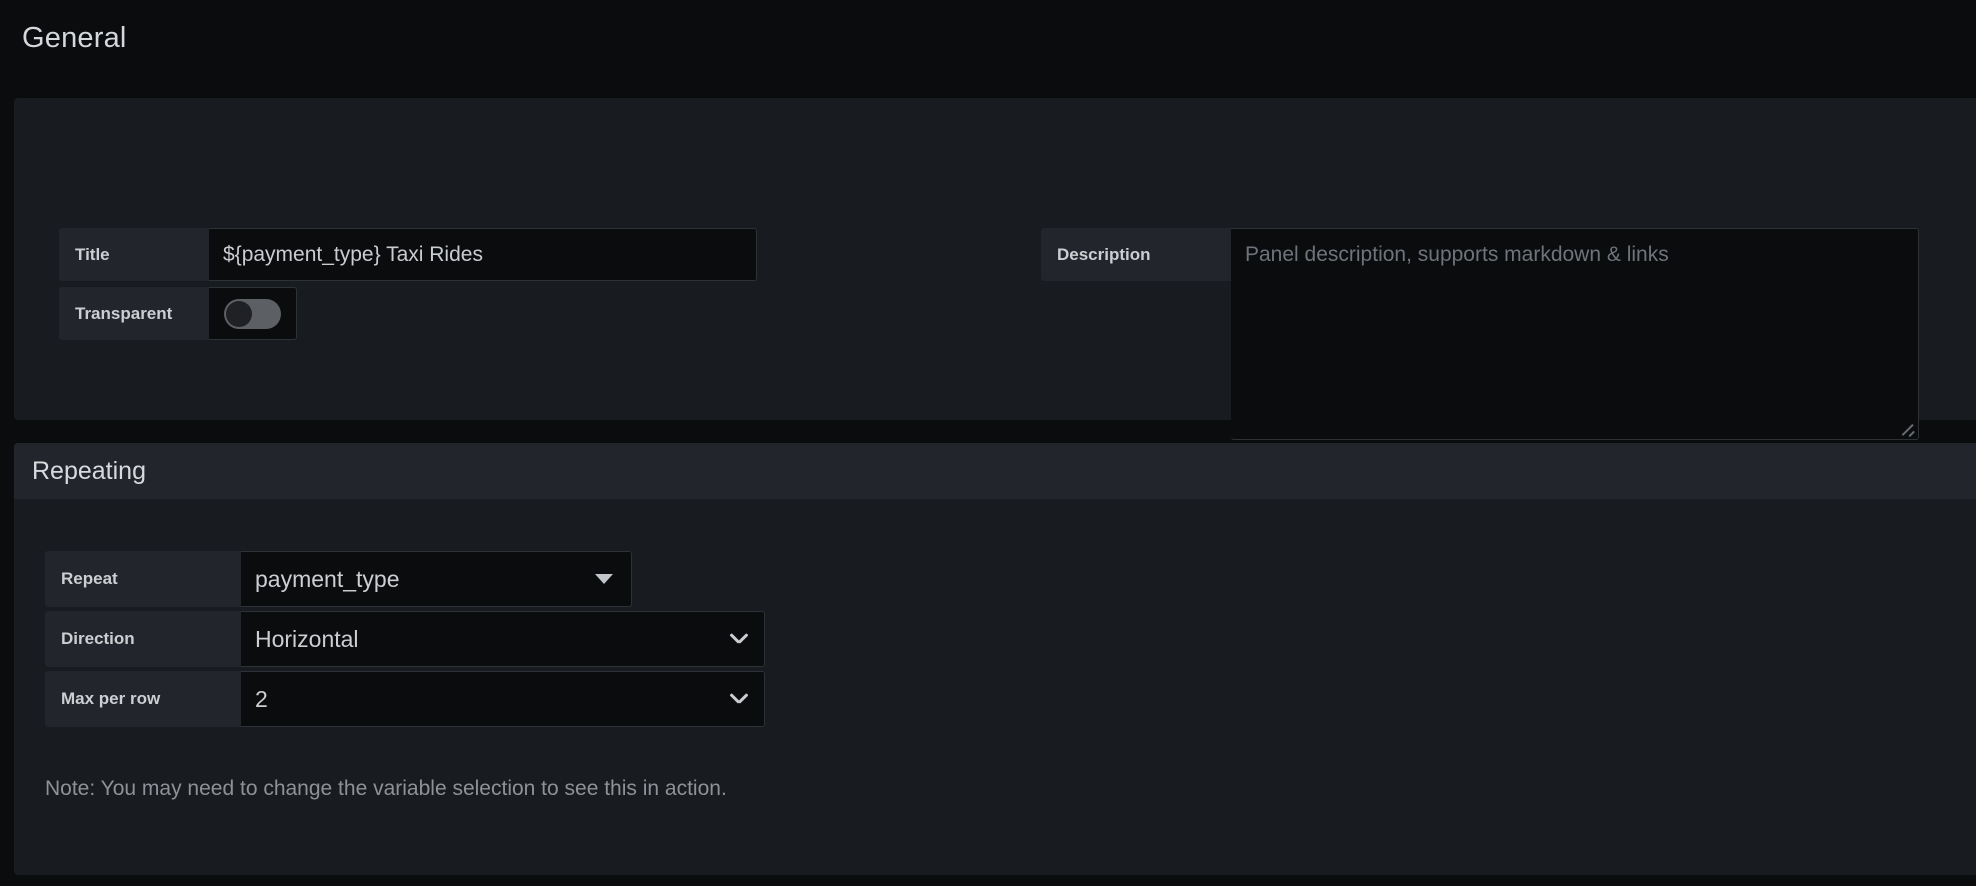 This screenshot has height=886, width=1976. What do you see at coordinates (143, 579) in the screenshot?
I see `repeat-label: Repeat` at bounding box center [143, 579].